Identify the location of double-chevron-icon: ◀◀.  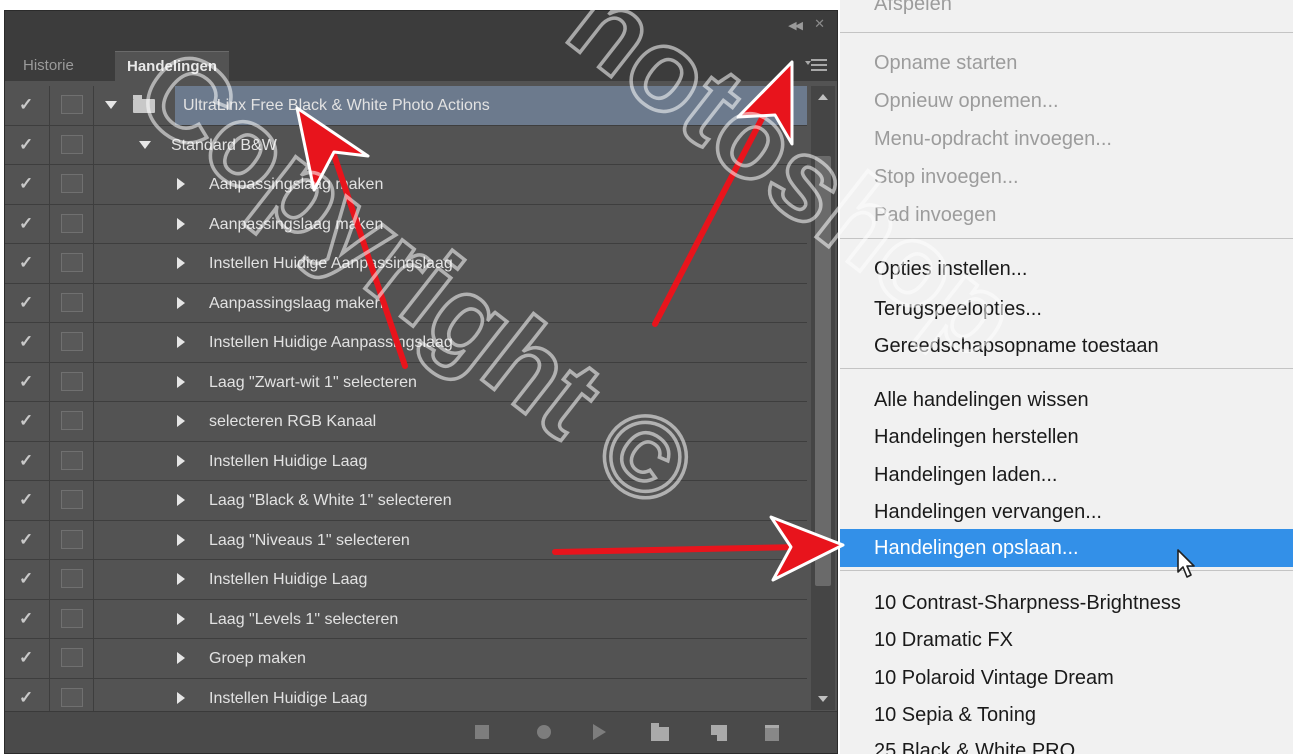
(795, 25).